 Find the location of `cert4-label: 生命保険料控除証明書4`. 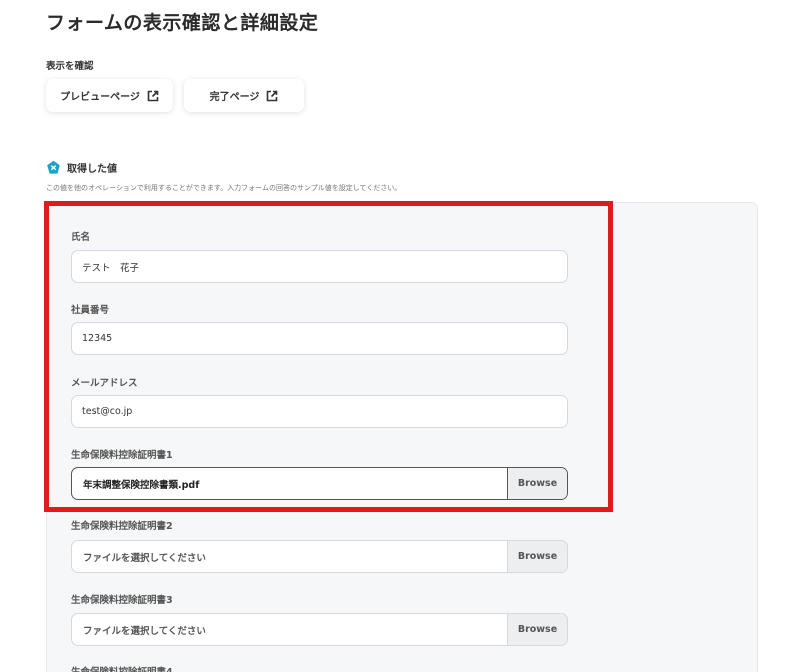

cert4-label: 生命保険料控除証明書4 is located at coordinates (122, 668).